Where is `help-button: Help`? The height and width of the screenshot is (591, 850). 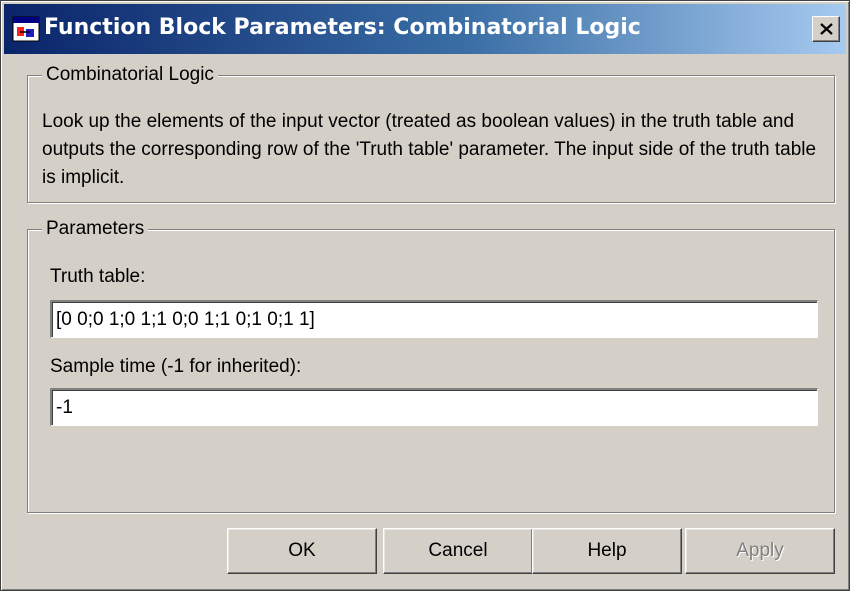 help-button: Help is located at coordinates (607, 551).